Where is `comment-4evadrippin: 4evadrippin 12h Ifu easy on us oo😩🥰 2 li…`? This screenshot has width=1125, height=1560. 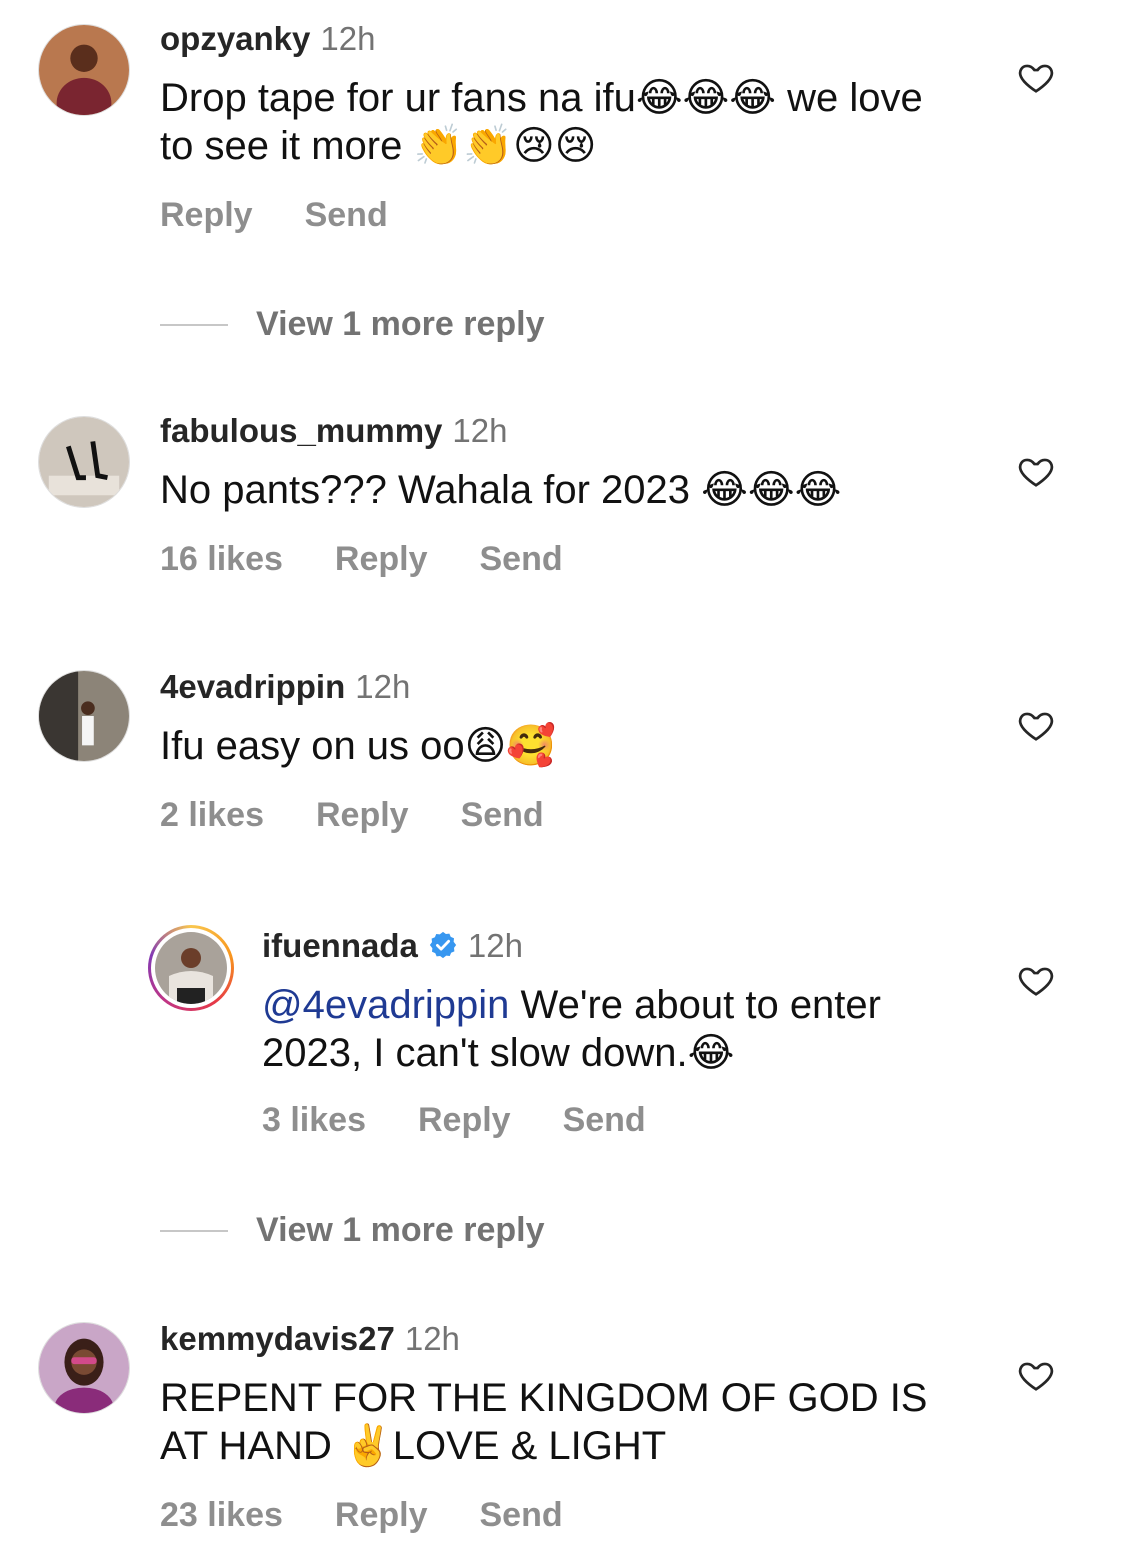
comment-4evadrippin: 4evadrippin 12h Ifu easy on us oo😩🥰 2 li… is located at coordinates (562, 760).